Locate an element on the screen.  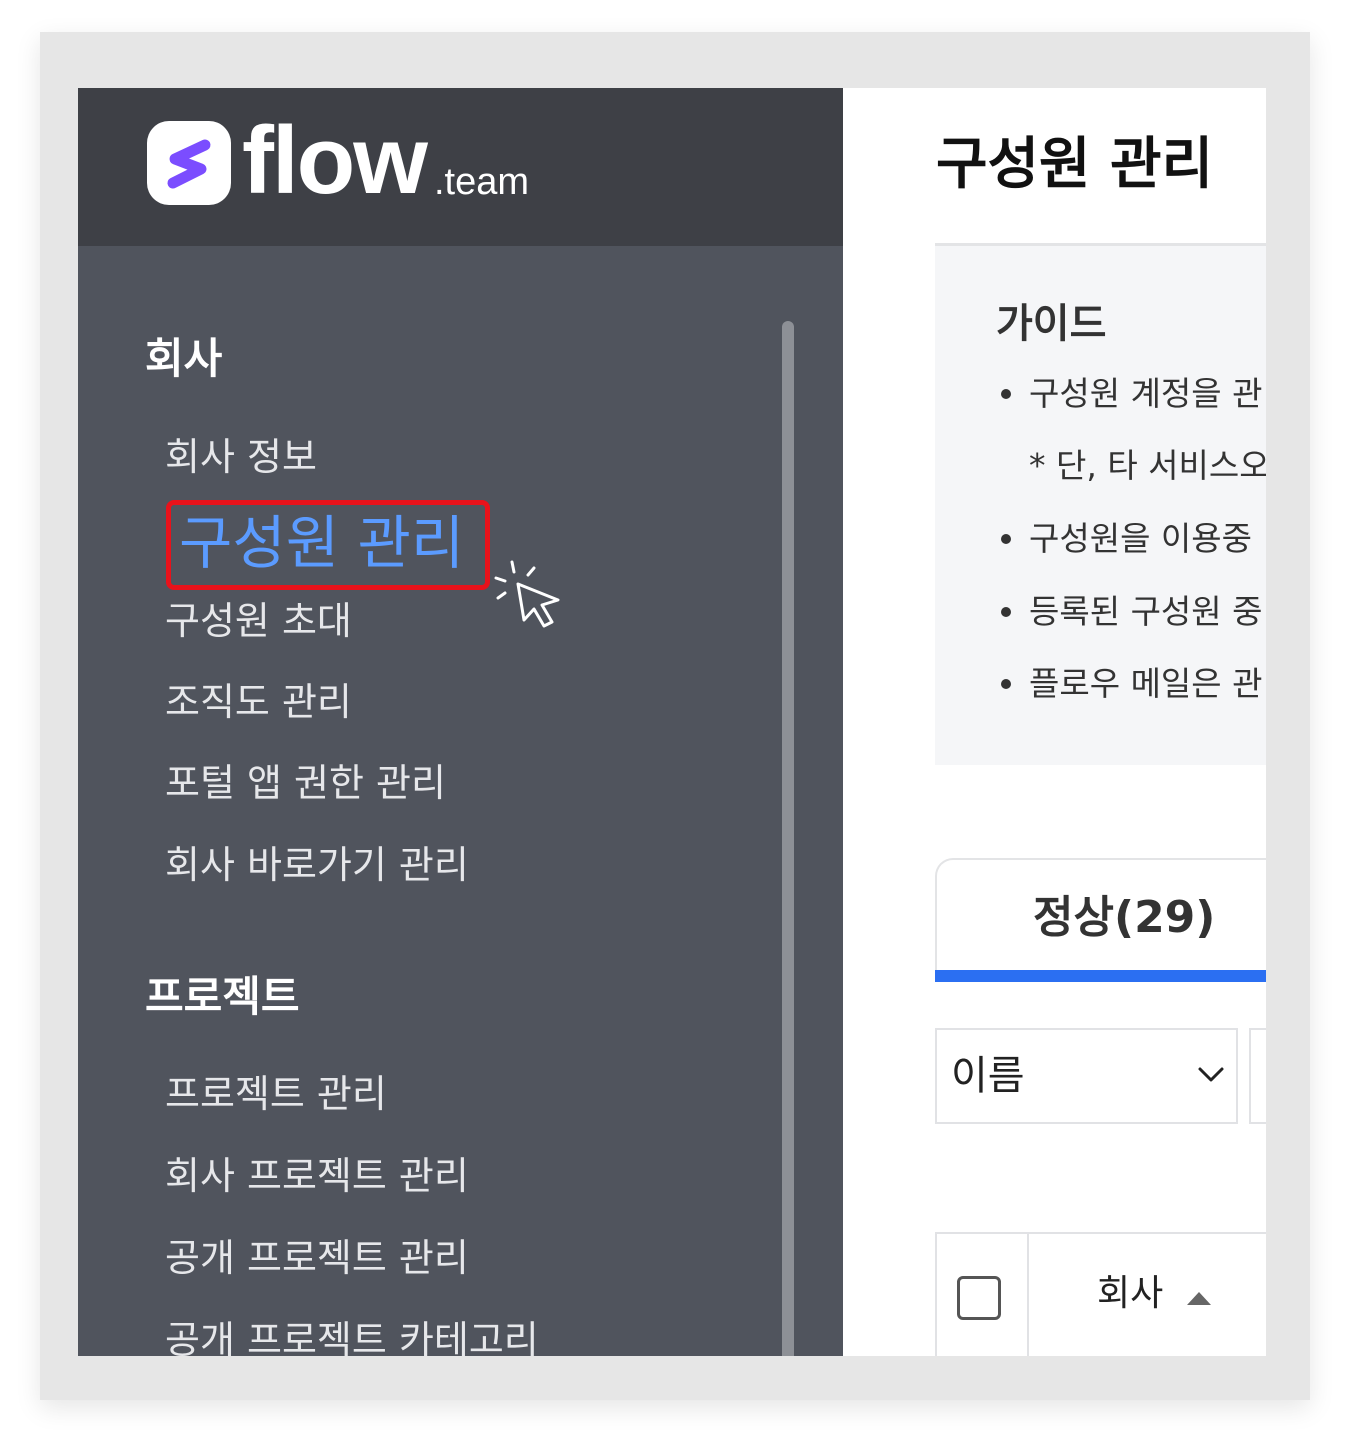
highlight-box is located at coordinates (328, 545).